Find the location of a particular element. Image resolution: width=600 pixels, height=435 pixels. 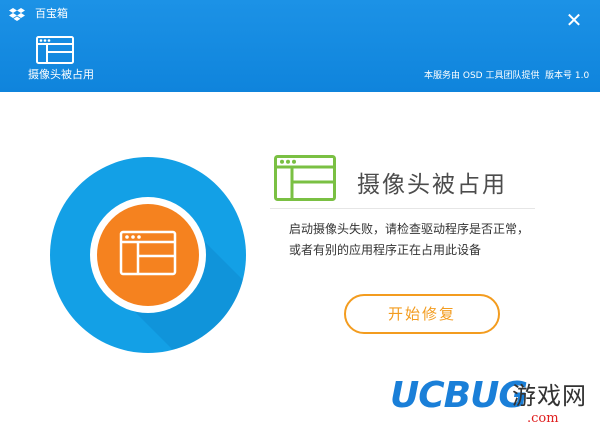

watermark: UCBUG 游戏网 .com is located at coordinates (492, 403).